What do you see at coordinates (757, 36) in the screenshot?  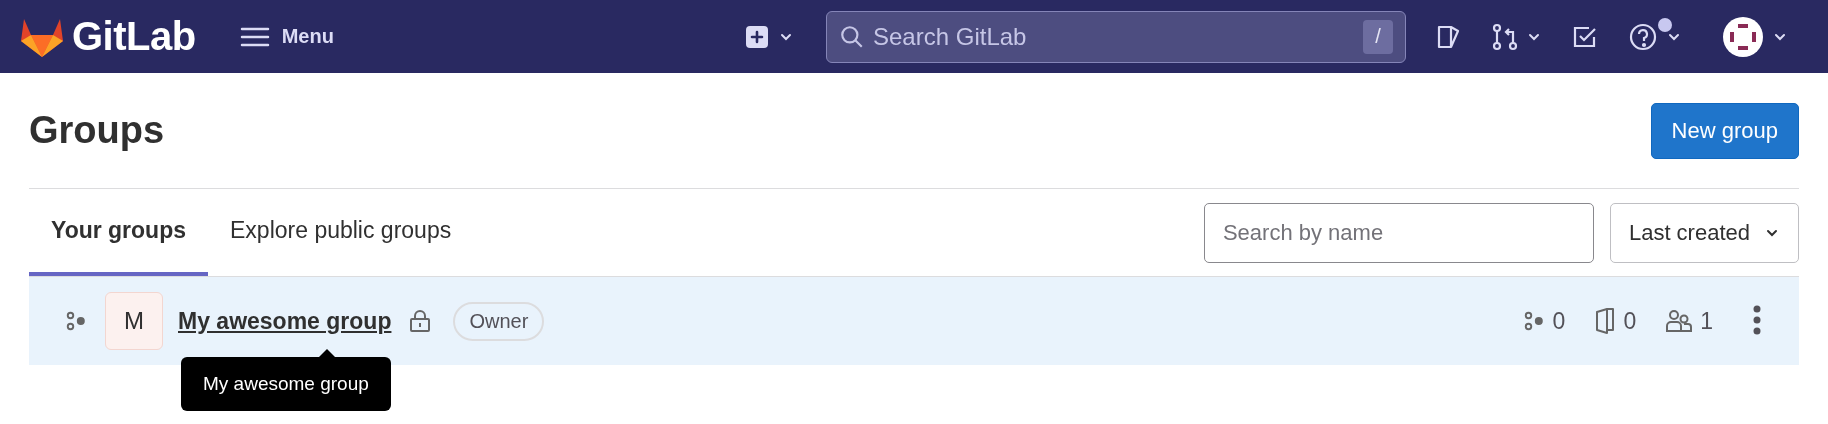 I see `plus-icon` at bounding box center [757, 36].